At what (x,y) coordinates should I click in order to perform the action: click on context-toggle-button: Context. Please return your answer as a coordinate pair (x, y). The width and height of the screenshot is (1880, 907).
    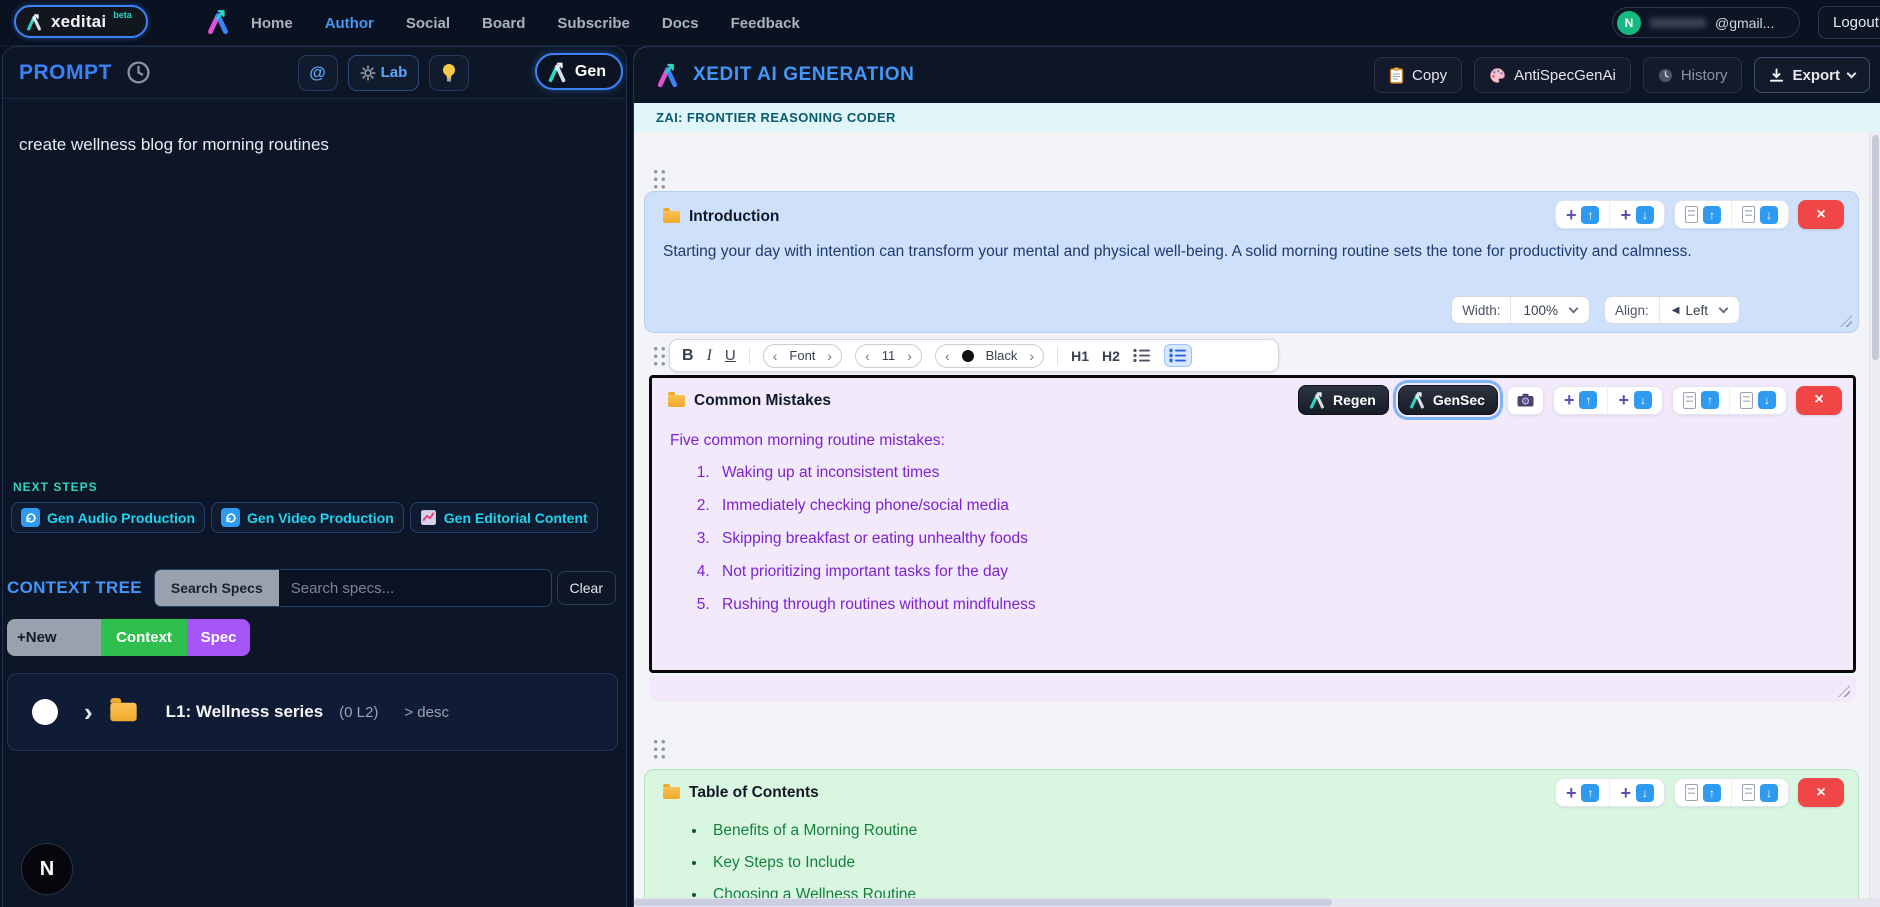
    Looking at the image, I should click on (144, 637).